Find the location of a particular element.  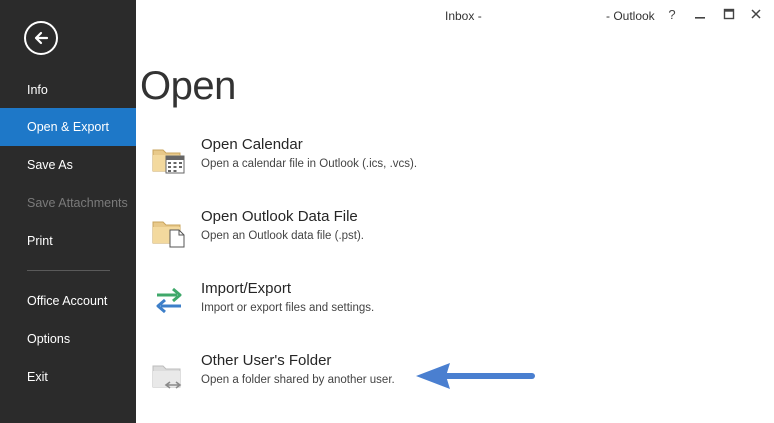

option-title: Open Calendar is located at coordinates (252, 144).